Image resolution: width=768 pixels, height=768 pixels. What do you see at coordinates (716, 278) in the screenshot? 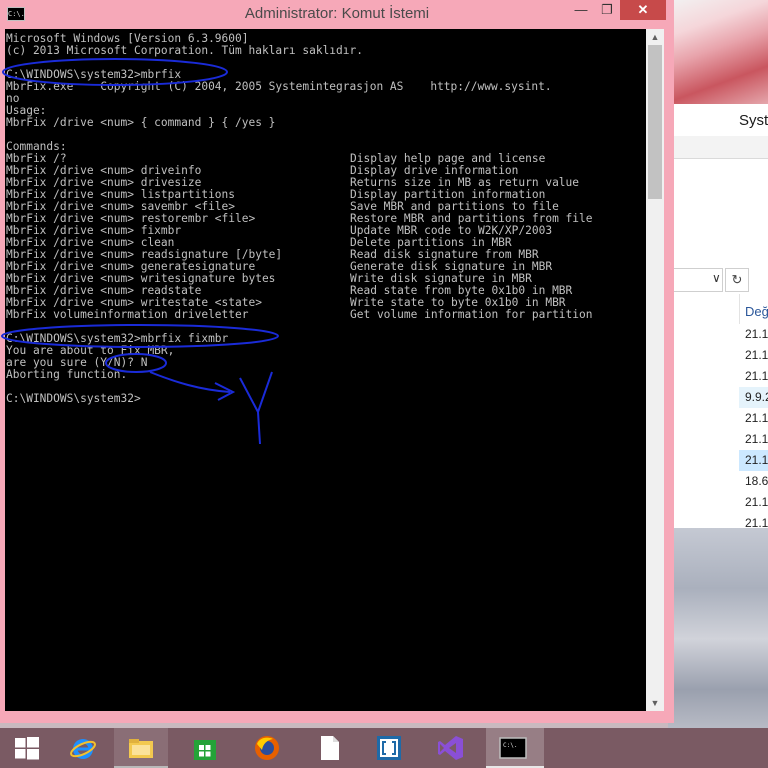
I see `chevron-down-icon: ∨` at bounding box center [716, 278].